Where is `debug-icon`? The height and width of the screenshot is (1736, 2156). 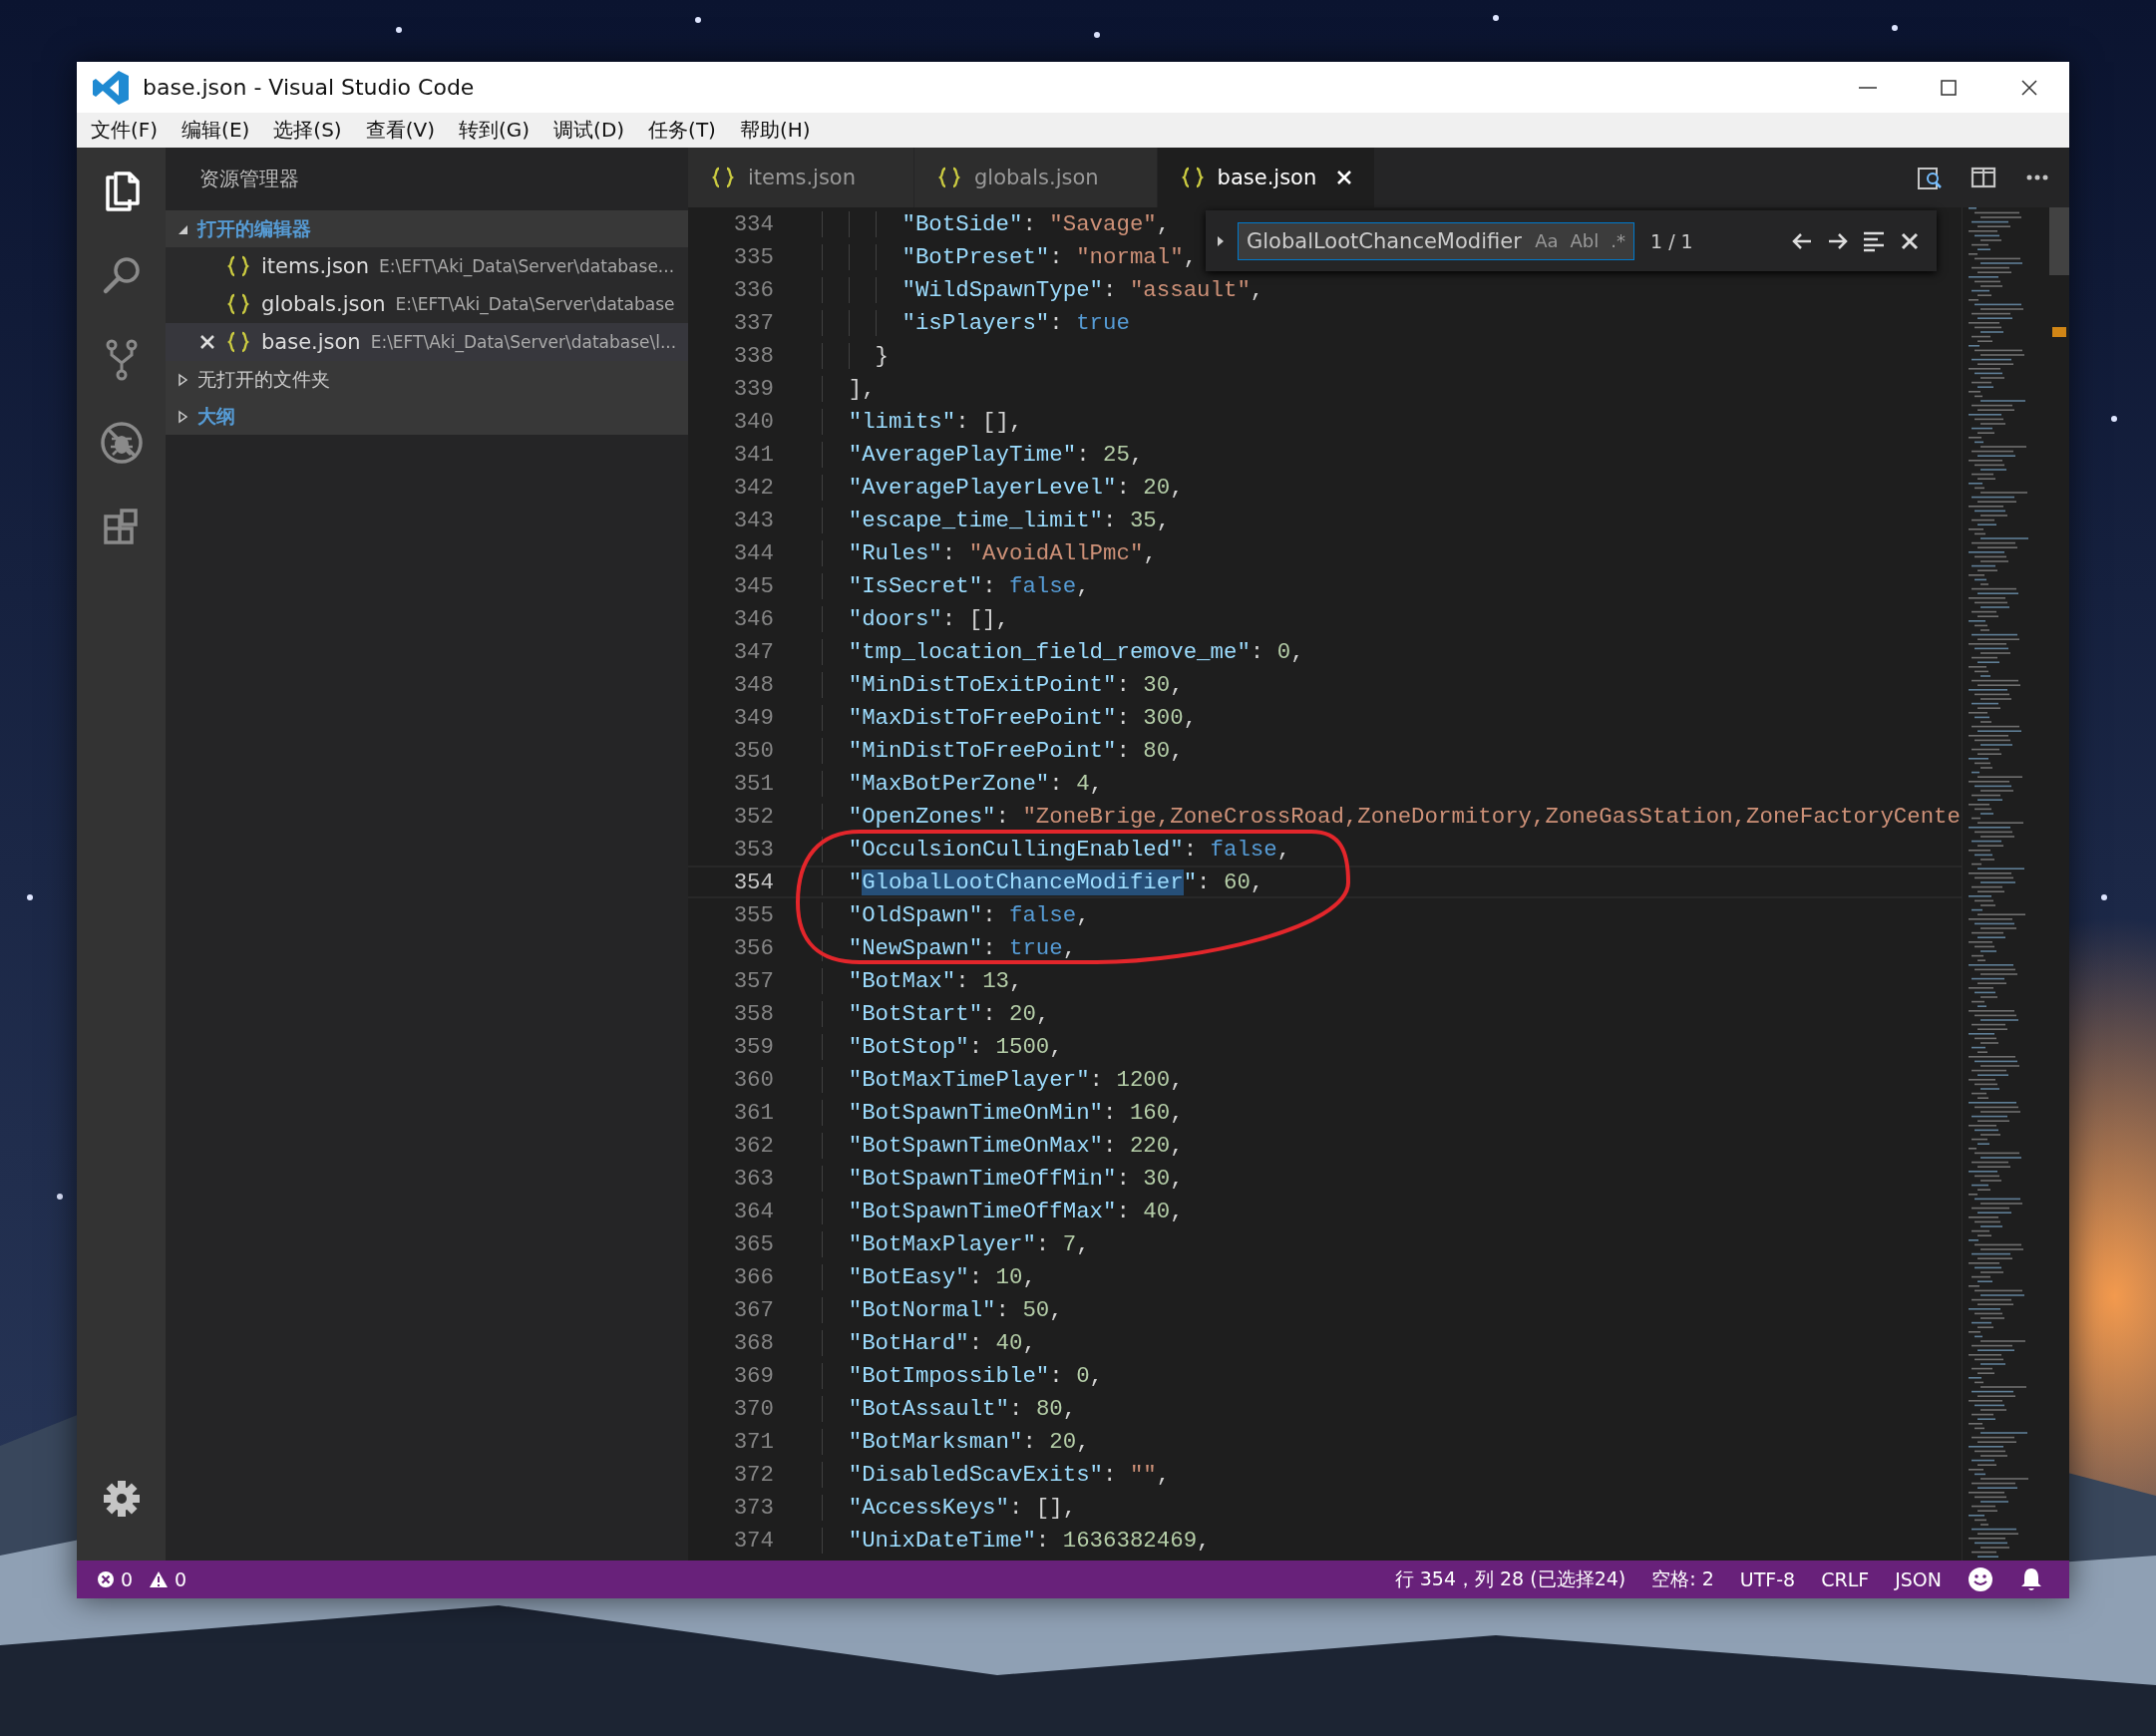
debug-icon is located at coordinates (122, 443).